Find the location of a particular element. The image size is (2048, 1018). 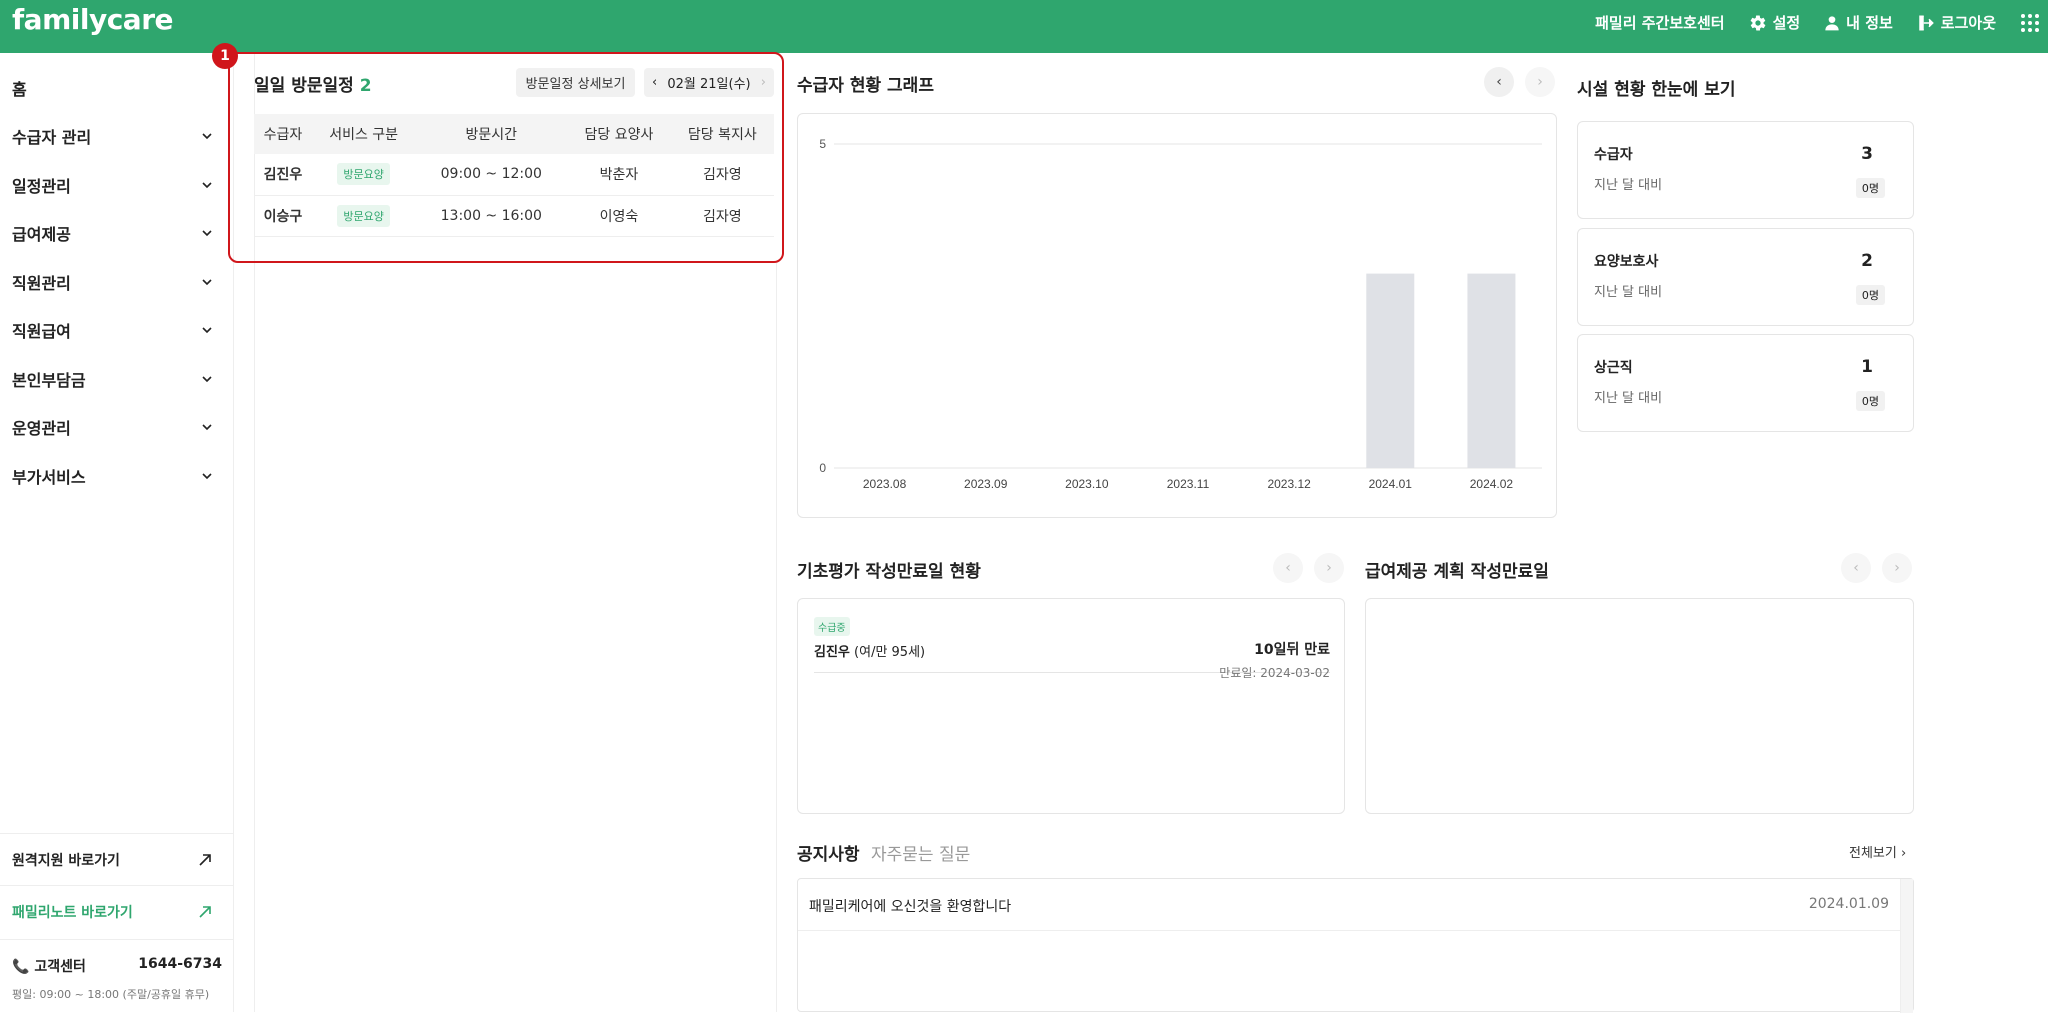

status-badge: 수급중 is located at coordinates (832, 626).